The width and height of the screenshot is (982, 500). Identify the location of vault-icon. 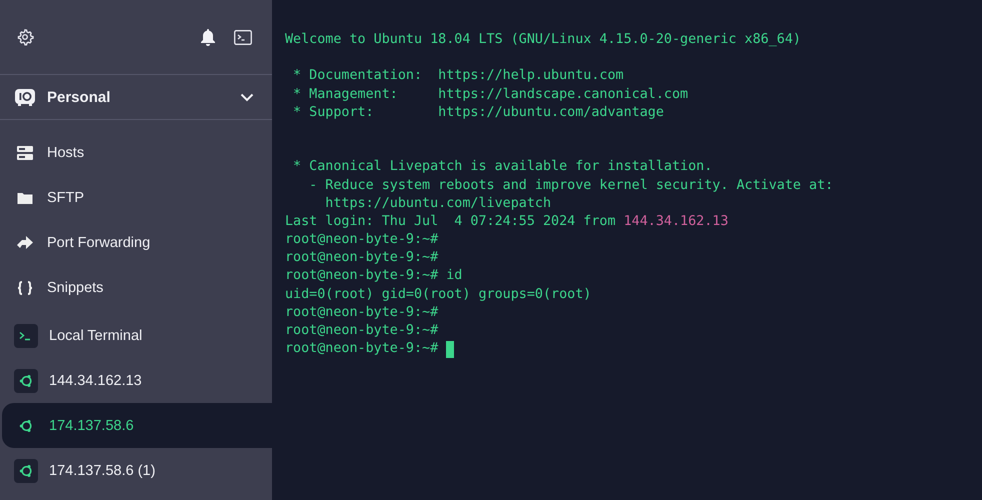
(25, 97).